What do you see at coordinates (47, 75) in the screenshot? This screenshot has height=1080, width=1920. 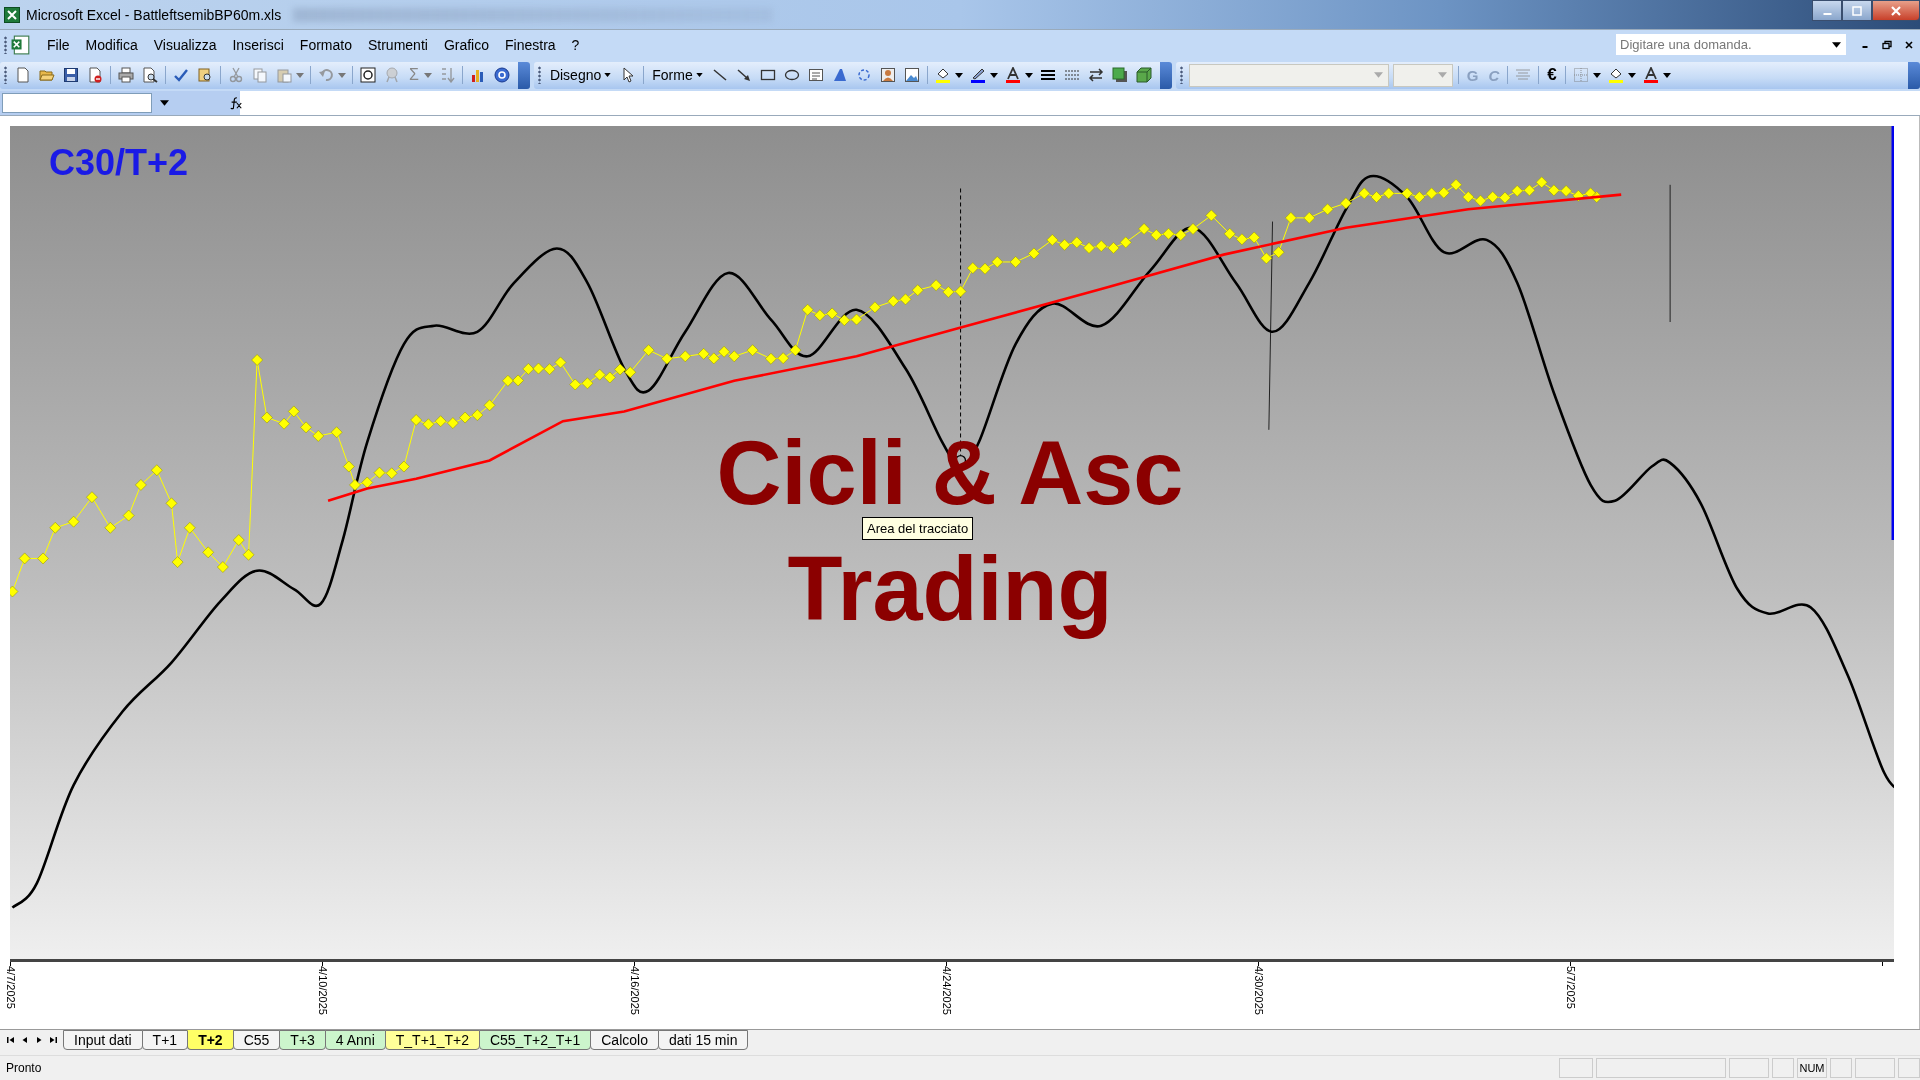 I see `open-folder-icon` at bounding box center [47, 75].